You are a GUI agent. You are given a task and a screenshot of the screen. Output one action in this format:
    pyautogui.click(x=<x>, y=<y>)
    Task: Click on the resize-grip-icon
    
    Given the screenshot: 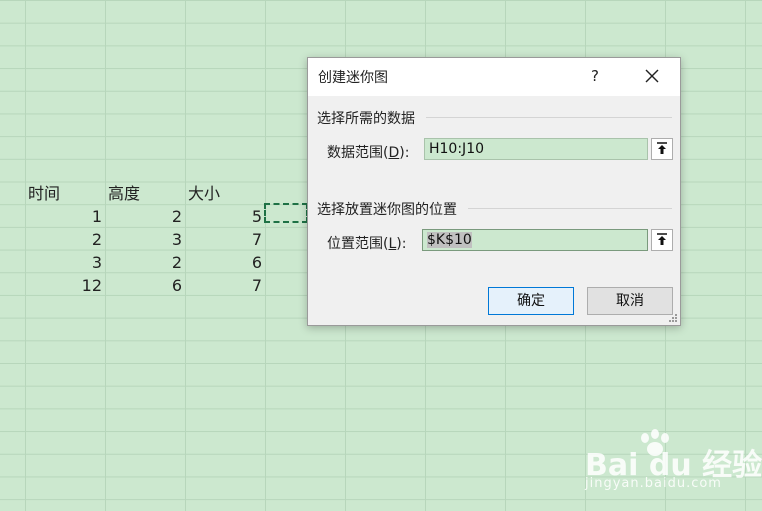 What is the action you would take?
    pyautogui.click(x=673, y=318)
    